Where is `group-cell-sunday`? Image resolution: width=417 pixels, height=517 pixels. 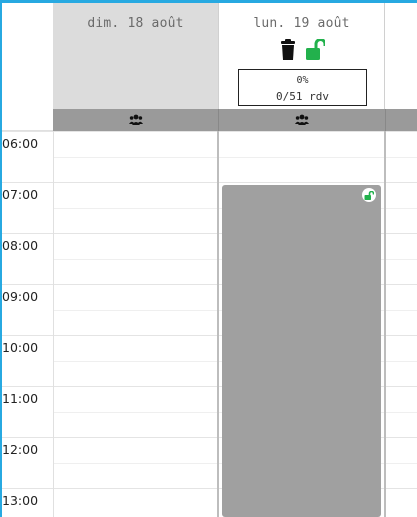
group-cell-sunday is located at coordinates (135, 120).